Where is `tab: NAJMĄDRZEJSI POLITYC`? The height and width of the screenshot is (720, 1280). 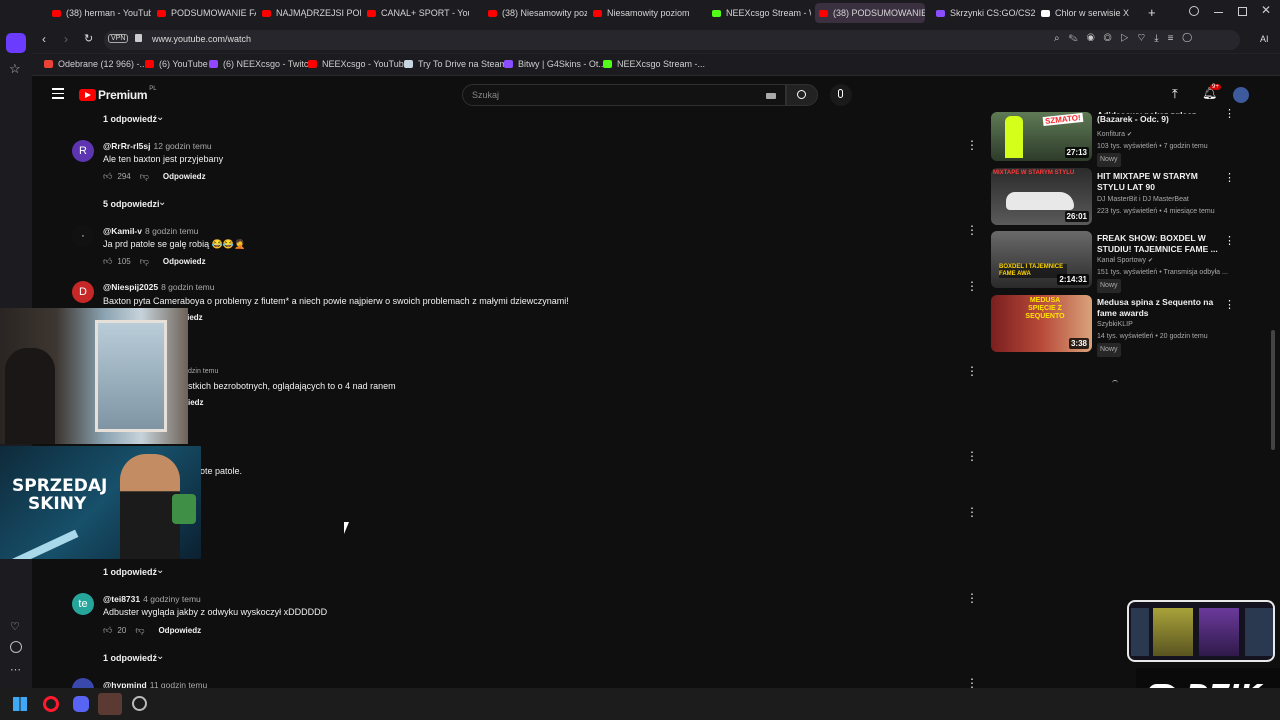 tab: NAJMĄDRZEJSI POLITYC is located at coordinates (309, 13).